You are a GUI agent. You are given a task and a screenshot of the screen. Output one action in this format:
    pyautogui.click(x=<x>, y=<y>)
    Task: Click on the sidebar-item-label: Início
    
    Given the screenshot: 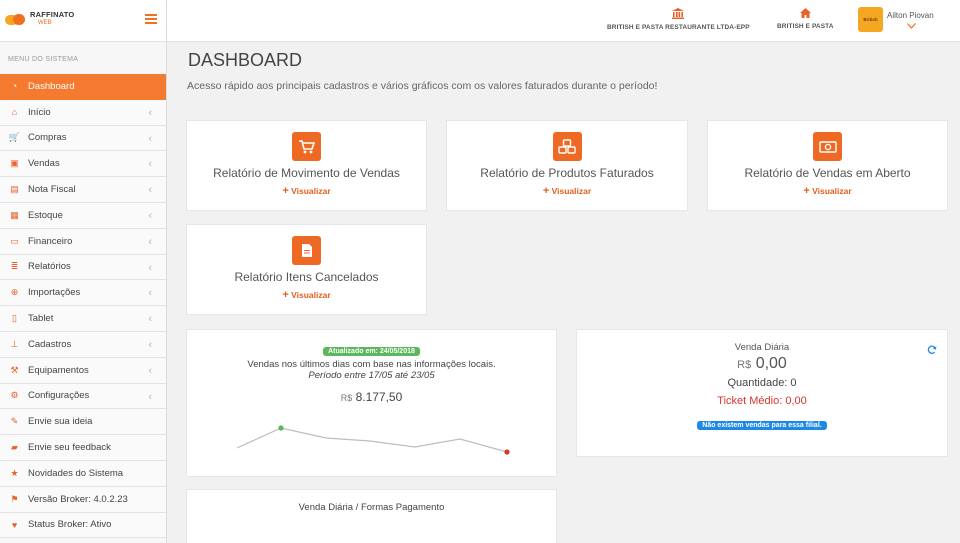 What is the action you would take?
    pyautogui.click(x=39, y=112)
    